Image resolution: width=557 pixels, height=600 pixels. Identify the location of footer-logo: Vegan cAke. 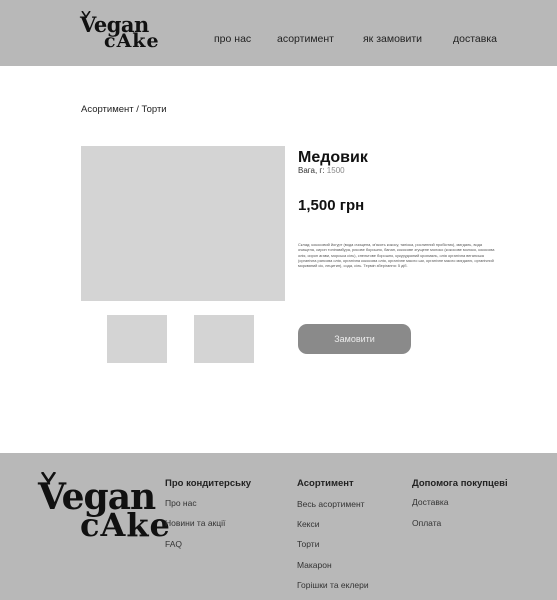
(104, 513).